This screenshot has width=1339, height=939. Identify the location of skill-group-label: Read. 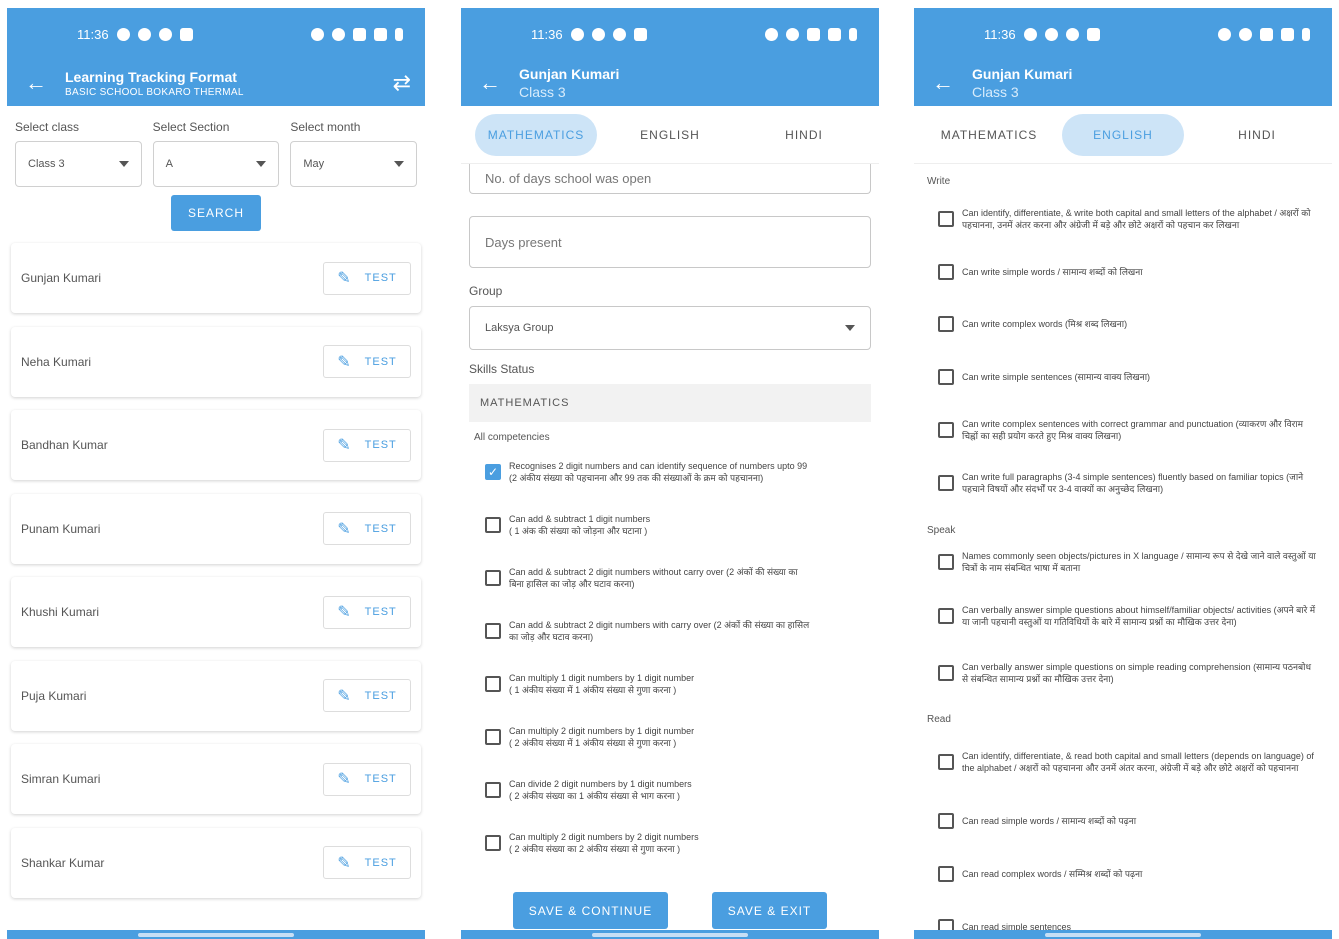
(939, 719).